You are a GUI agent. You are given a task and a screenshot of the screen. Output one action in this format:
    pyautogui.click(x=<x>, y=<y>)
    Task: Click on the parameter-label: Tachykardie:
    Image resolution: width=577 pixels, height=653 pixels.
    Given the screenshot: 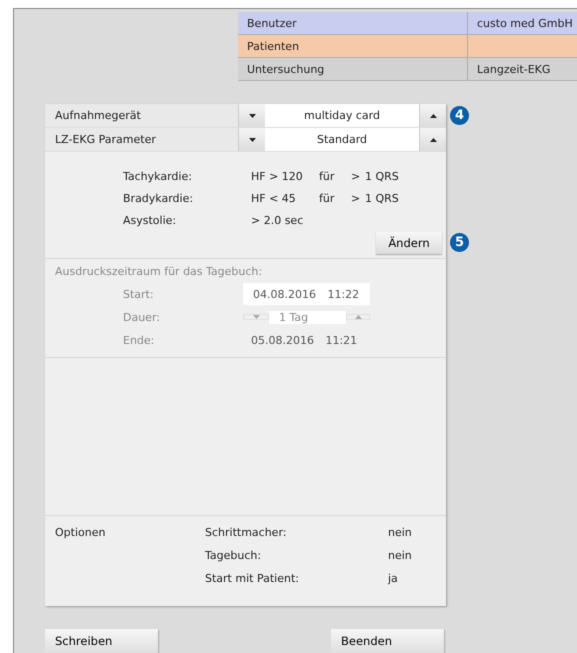 What is the action you would take?
    pyautogui.click(x=158, y=176)
    